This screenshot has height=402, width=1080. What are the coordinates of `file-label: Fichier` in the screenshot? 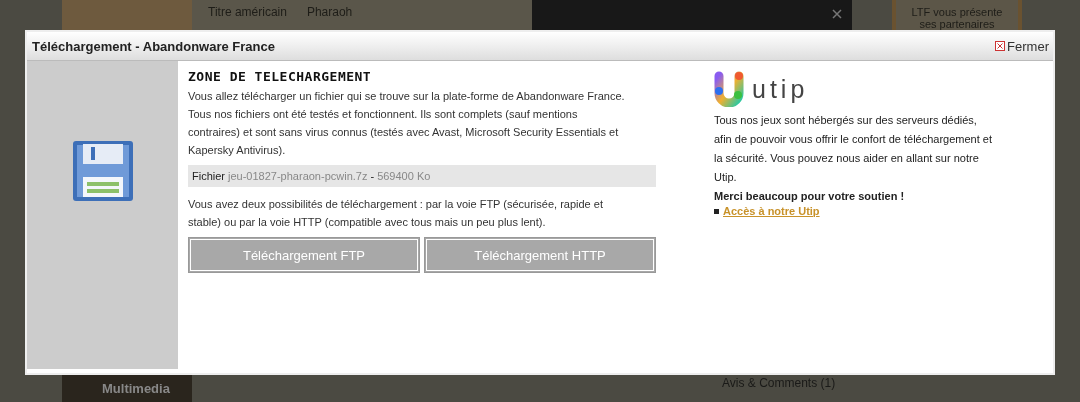 It's located at (208, 176).